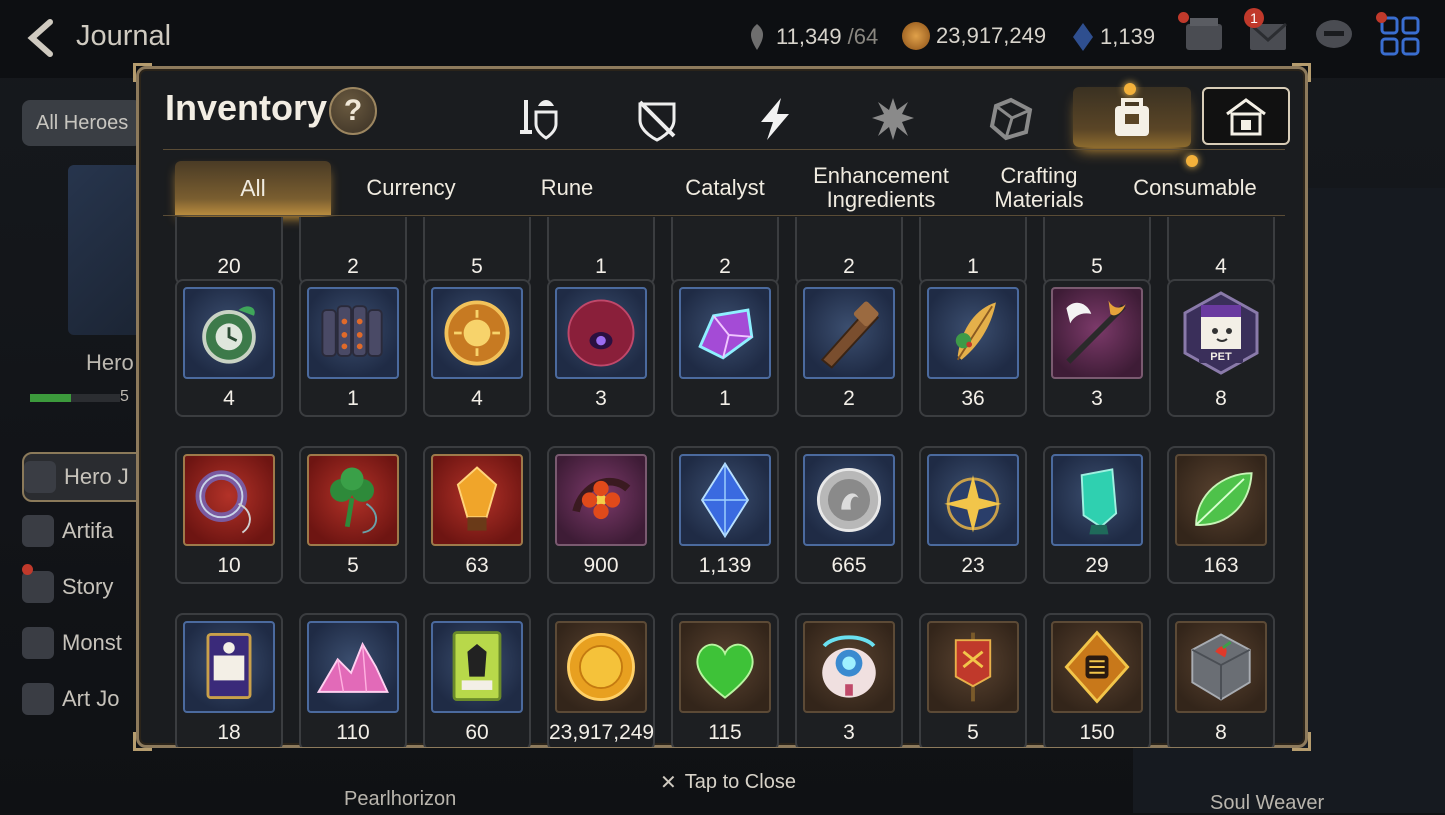 This screenshot has height=815, width=1445. Describe the element at coordinates (223, 502) in the screenshot. I see `ring-icon` at that location.